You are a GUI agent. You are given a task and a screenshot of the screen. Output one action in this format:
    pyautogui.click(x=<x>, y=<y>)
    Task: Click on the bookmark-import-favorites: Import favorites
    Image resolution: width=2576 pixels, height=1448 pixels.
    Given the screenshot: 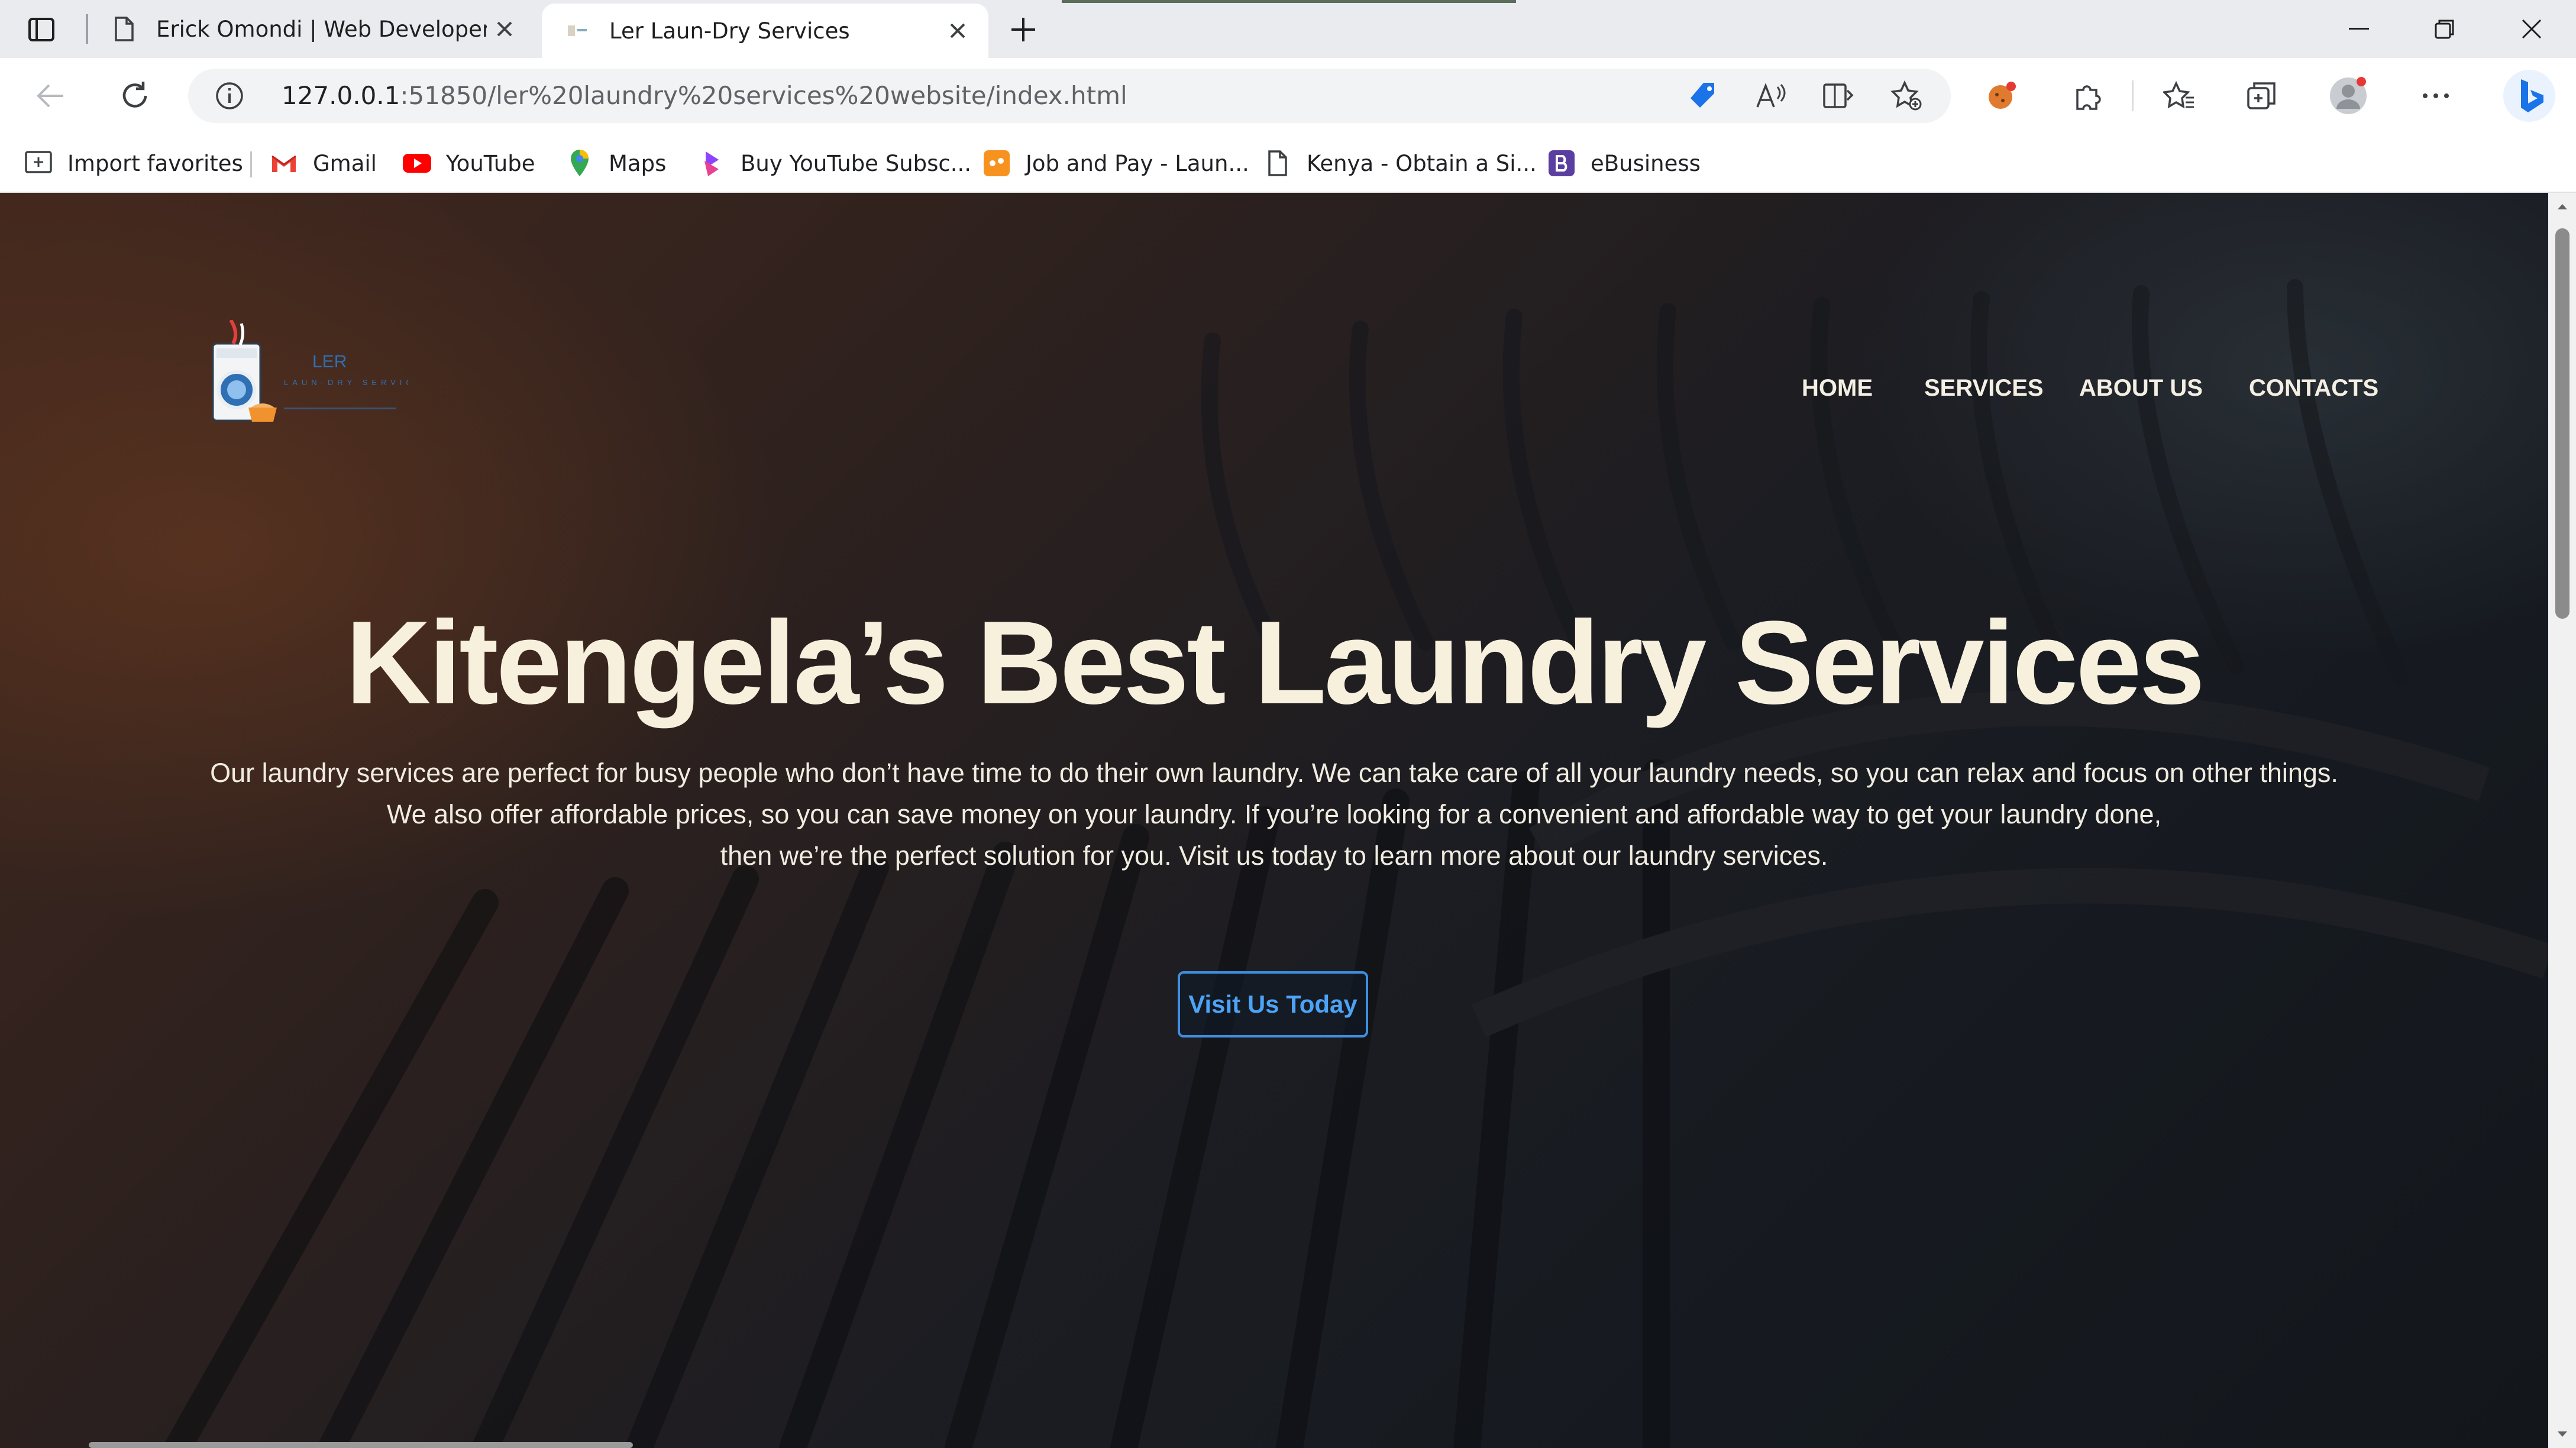 What is the action you would take?
    pyautogui.click(x=133, y=163)
    